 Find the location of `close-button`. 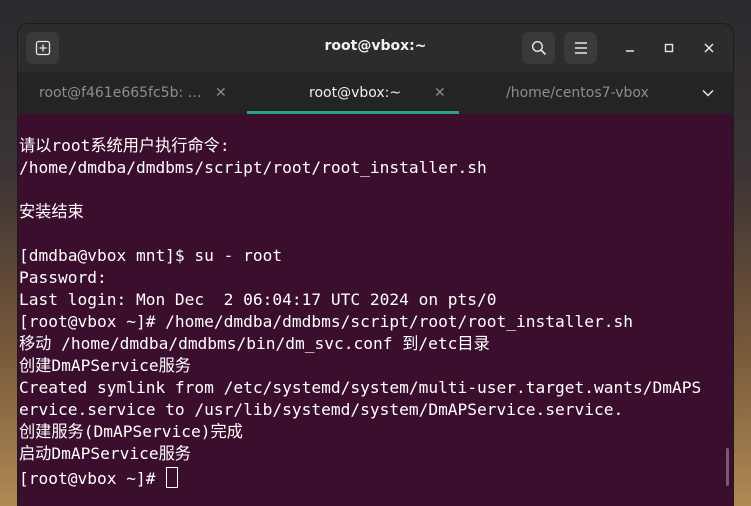

close-button is located at coordinates (709, 48).